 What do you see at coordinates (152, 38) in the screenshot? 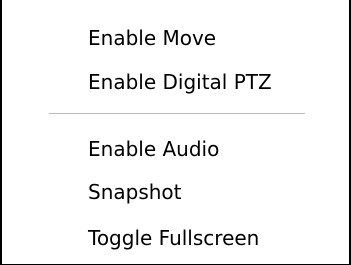
I see `menu-item-enable-move: Enable Move` at bounding box center [152, 38].